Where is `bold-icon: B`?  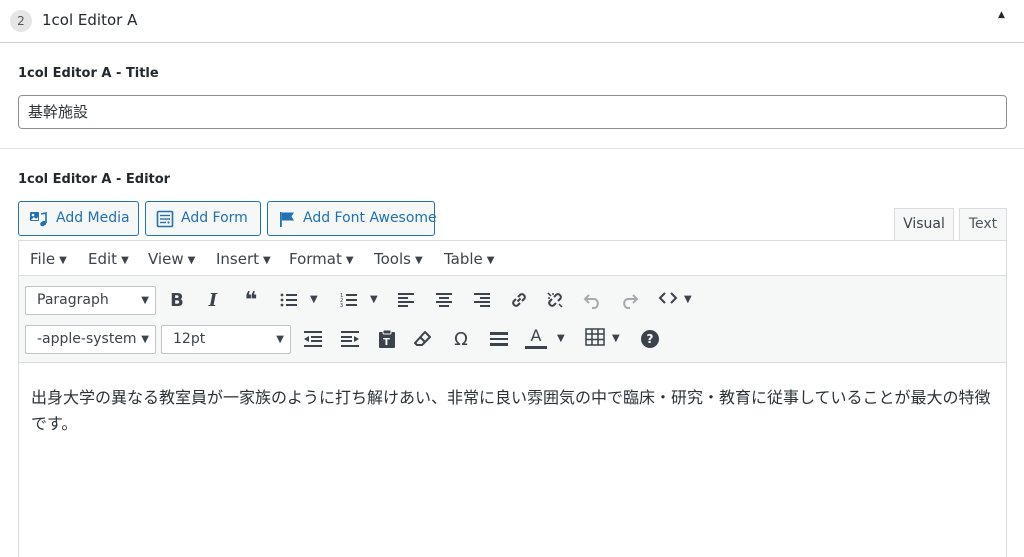 bold-icon: B is located at coordinates (177, 300).